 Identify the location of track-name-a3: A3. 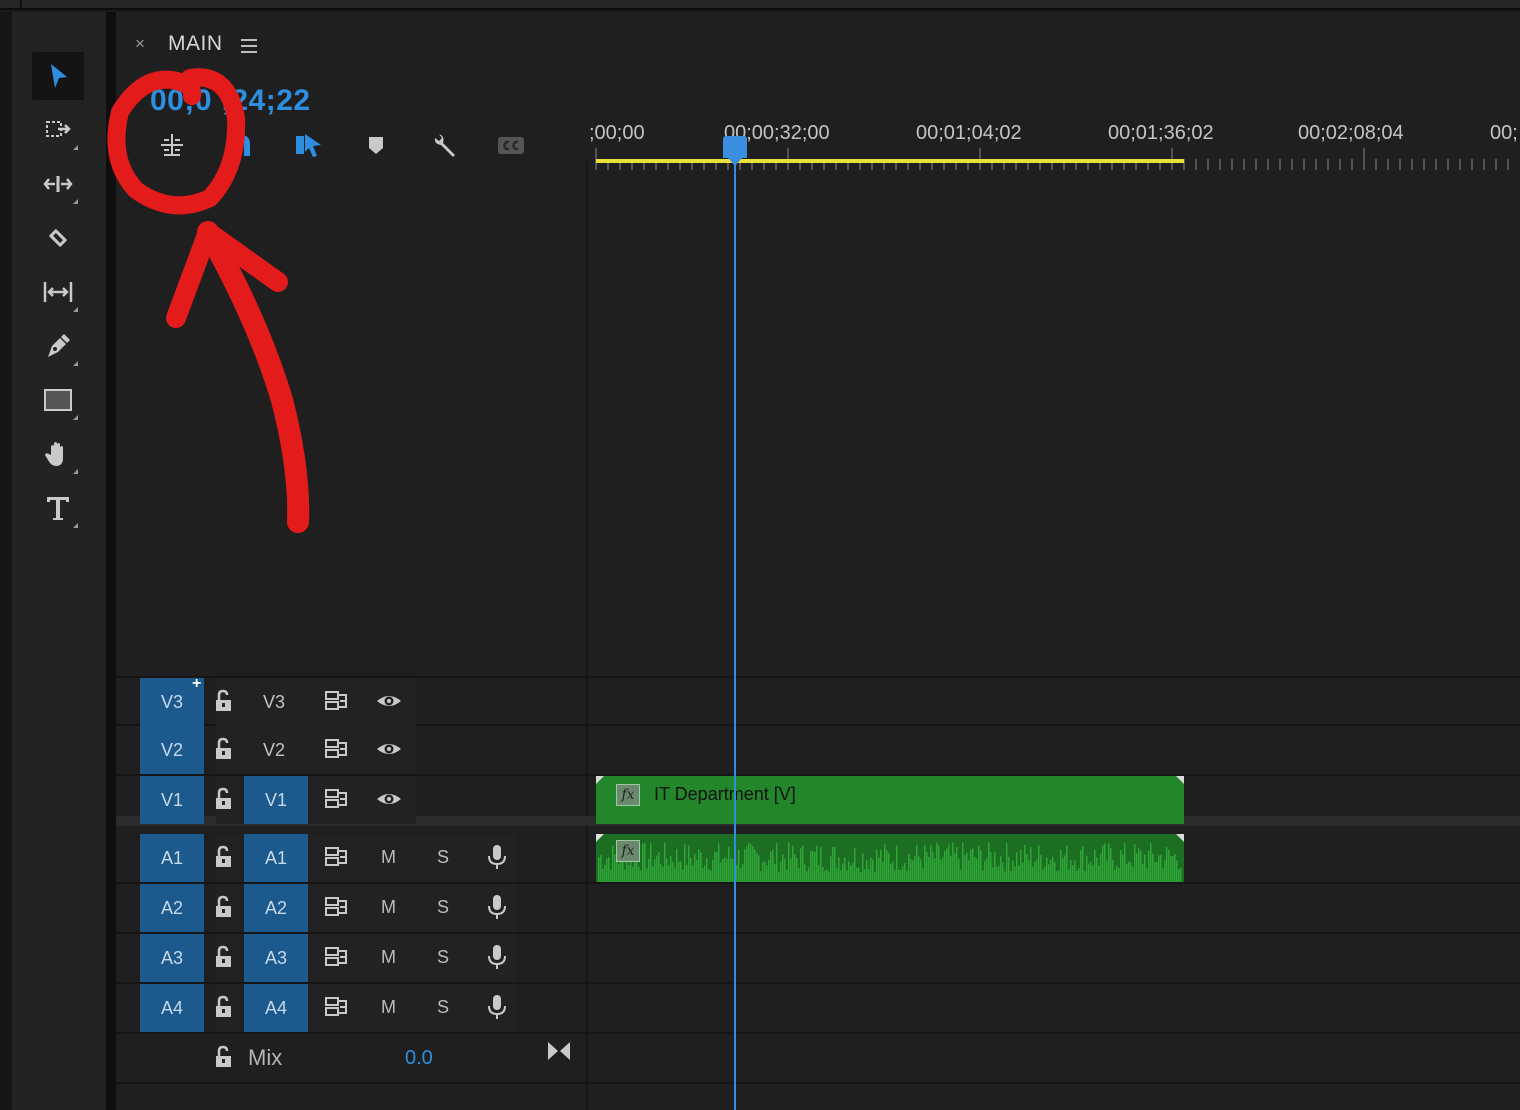
(276, 958).